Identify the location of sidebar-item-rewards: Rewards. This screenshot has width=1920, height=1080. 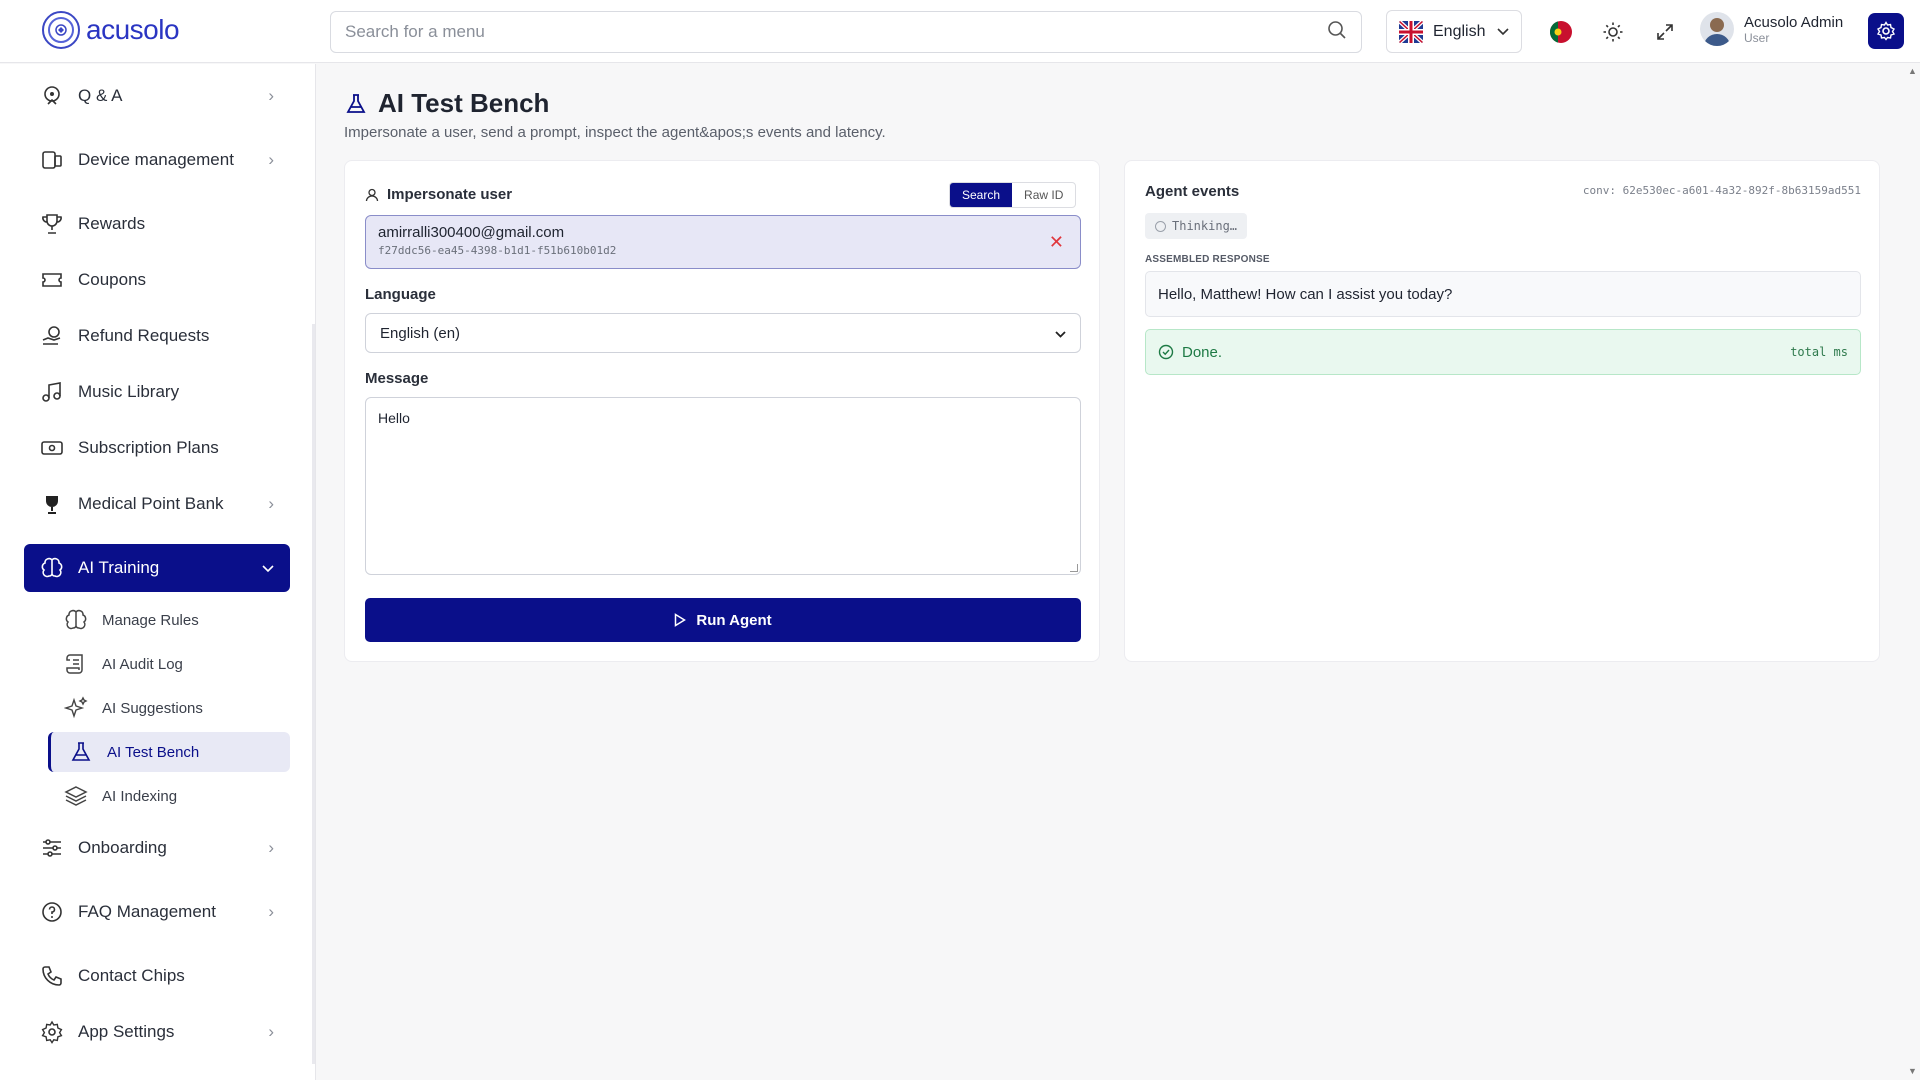
(157, 224).